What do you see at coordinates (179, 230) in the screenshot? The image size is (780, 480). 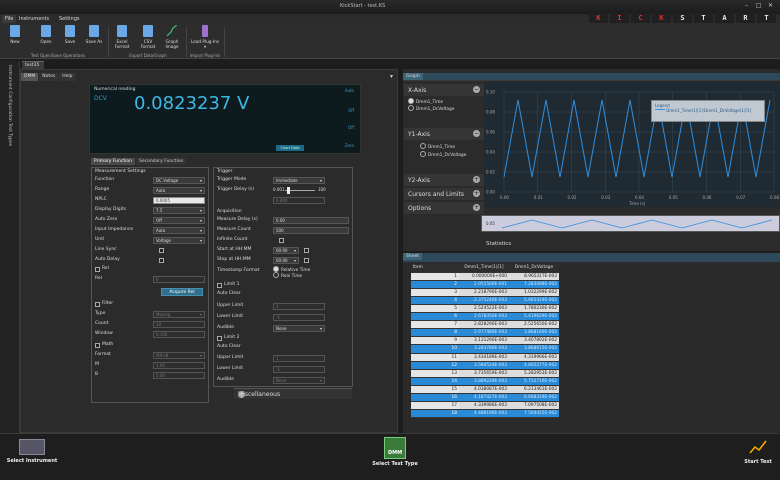 I see `input-impedance-select: Auto` at bounding box center [179, 230].